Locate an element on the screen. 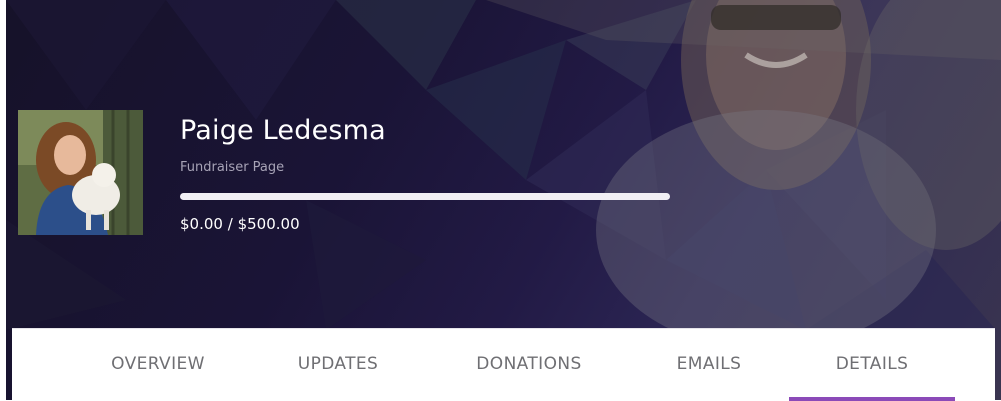 Image resolution: width=1001 pixels, height=401 pixels. tab-details-label: DETAILS is located at coordinates (872, 364).